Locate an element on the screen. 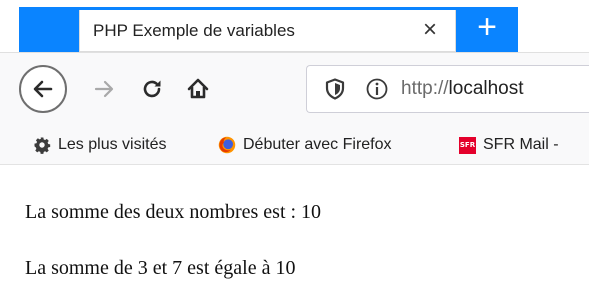 This screenshot has height=282, width=589. bookmark-debuter-avec-firefox: Débuter avec Firefox is located at coordinates (305, 145).